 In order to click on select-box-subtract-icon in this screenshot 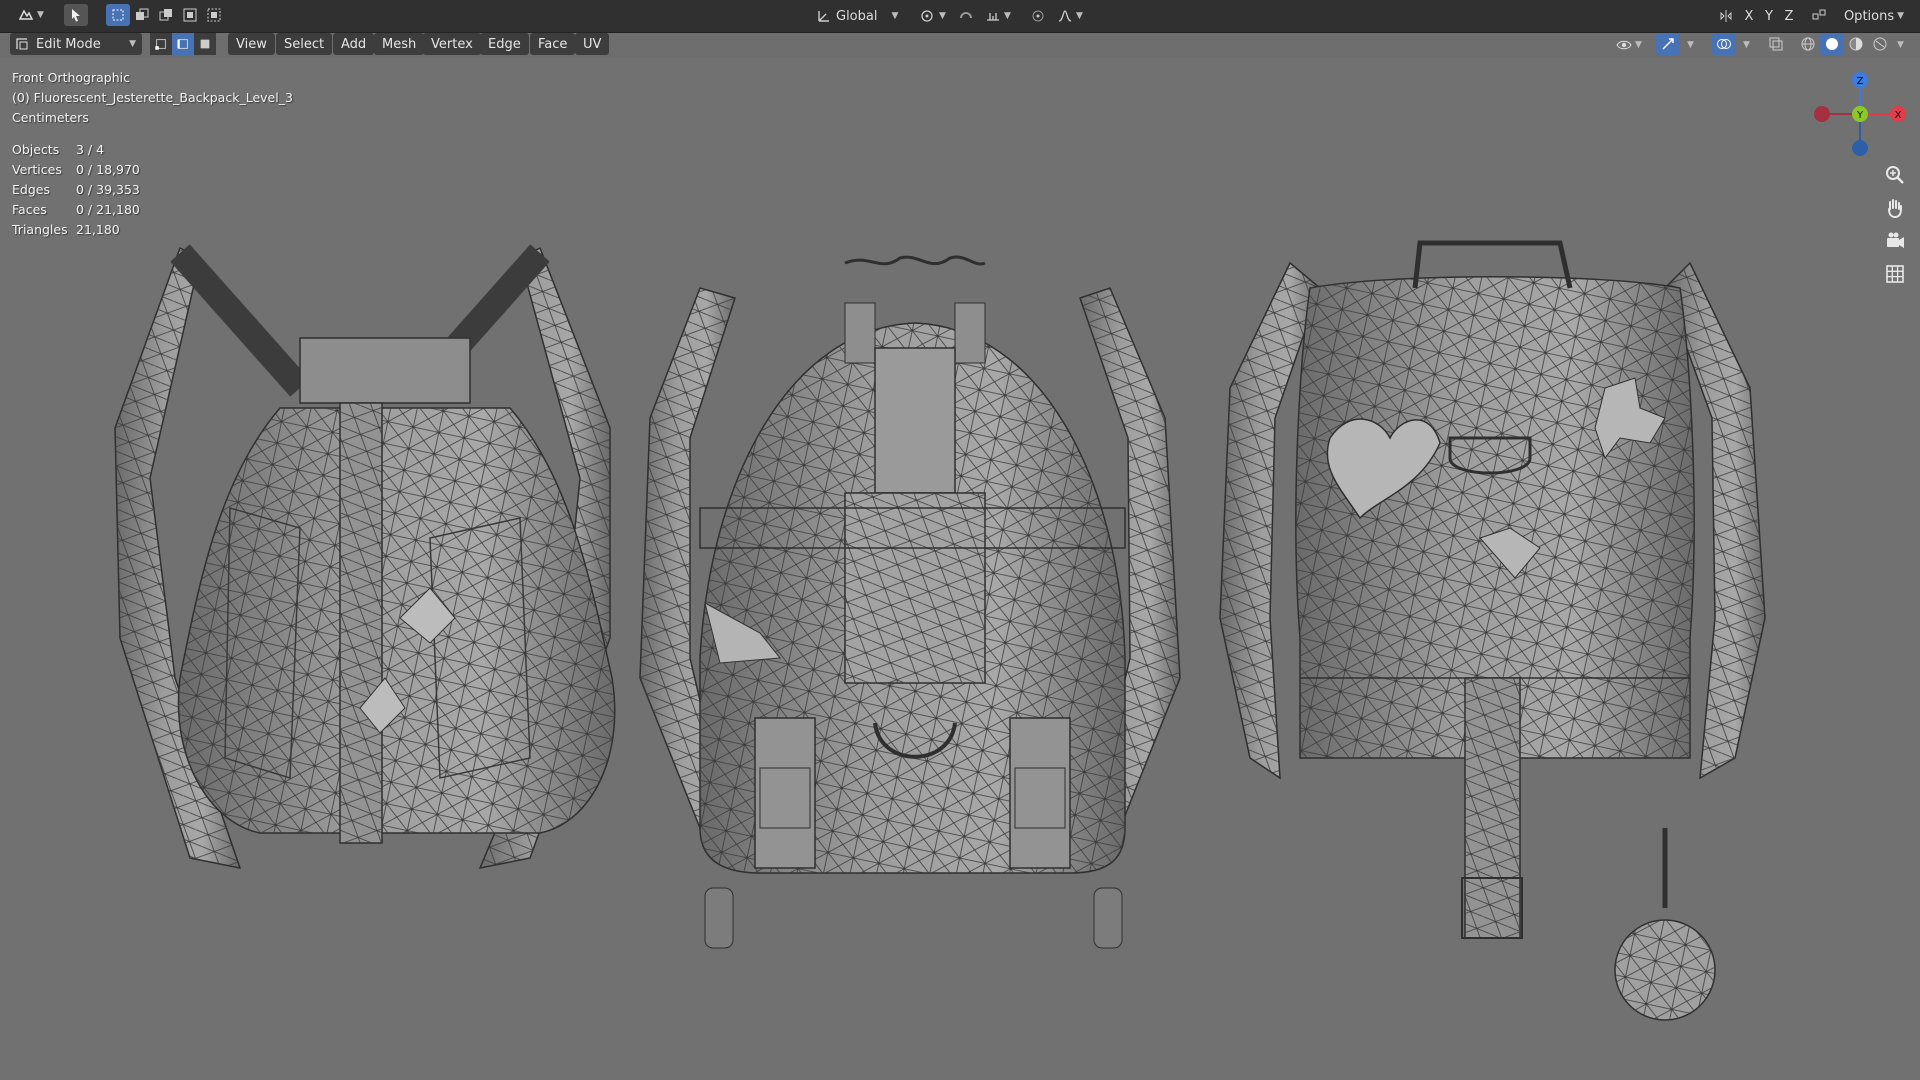, I will do `click(166, 15)`.